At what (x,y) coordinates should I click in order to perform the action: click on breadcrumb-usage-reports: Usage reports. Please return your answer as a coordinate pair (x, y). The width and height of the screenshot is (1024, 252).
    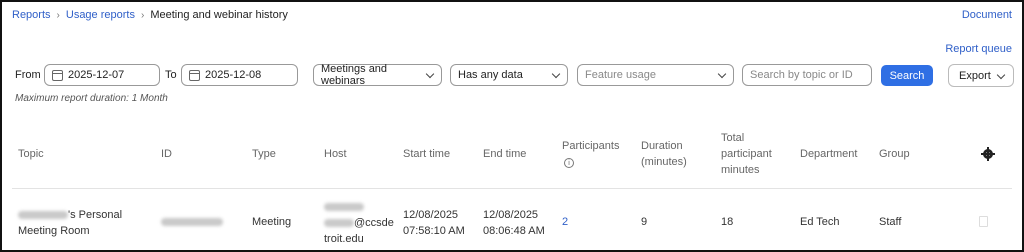
    Looking at the image, I should click on (100, 15).